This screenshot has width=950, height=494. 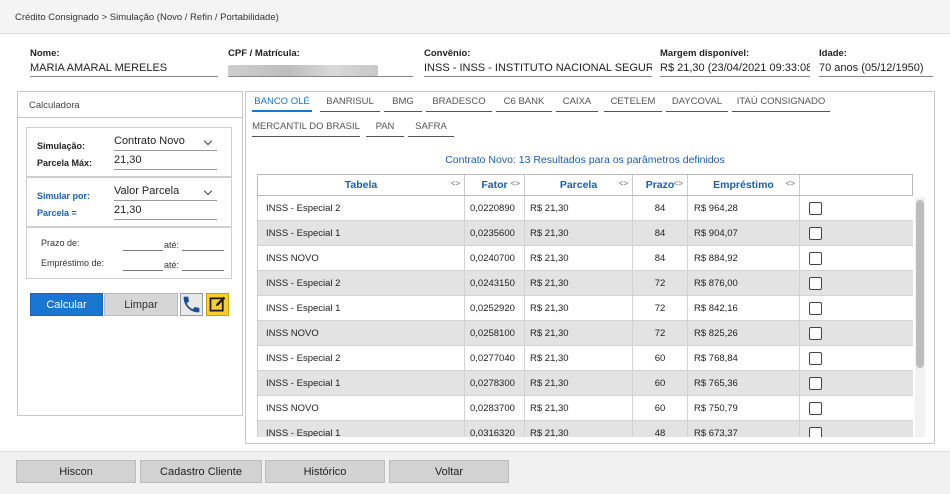 What do you see at coordinates (660, 185) in the screenshot?
I see `col-prazo: Prazo <>` at bounding box center [660, 185].